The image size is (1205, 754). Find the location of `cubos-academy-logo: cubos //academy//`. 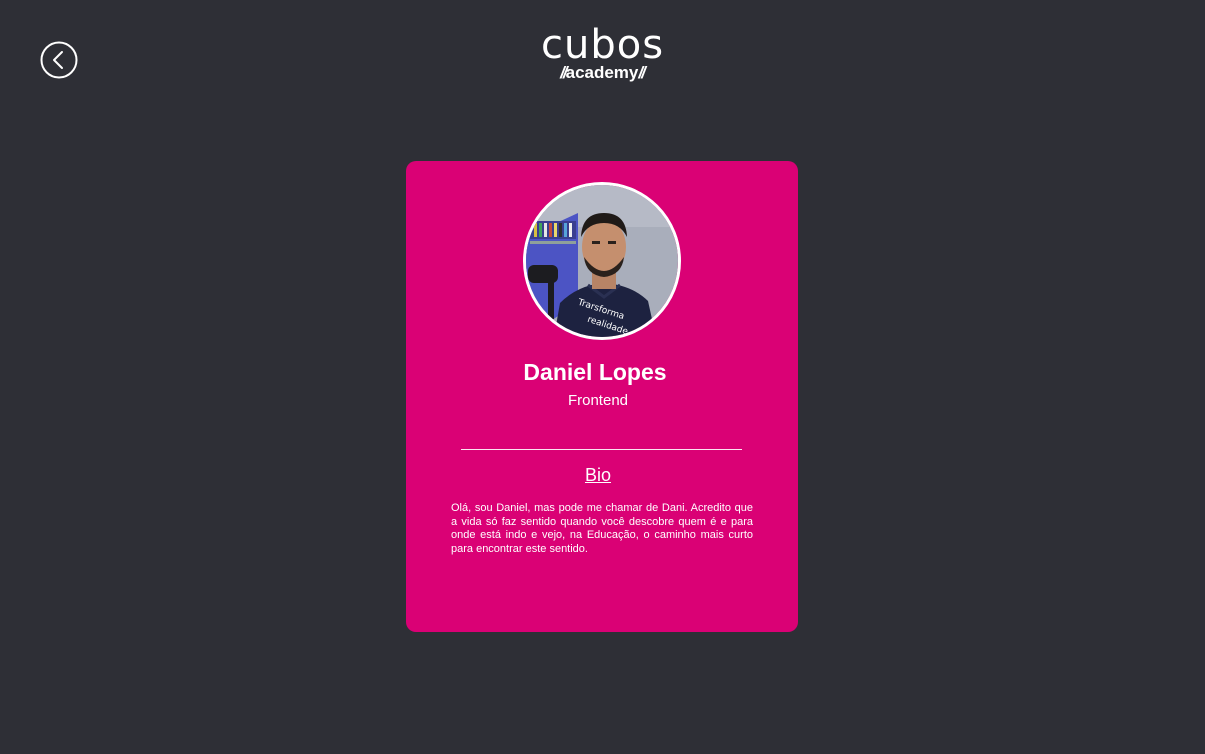

cubos-academy-logo: cubos //academy// is located at coordinates (603, 52).